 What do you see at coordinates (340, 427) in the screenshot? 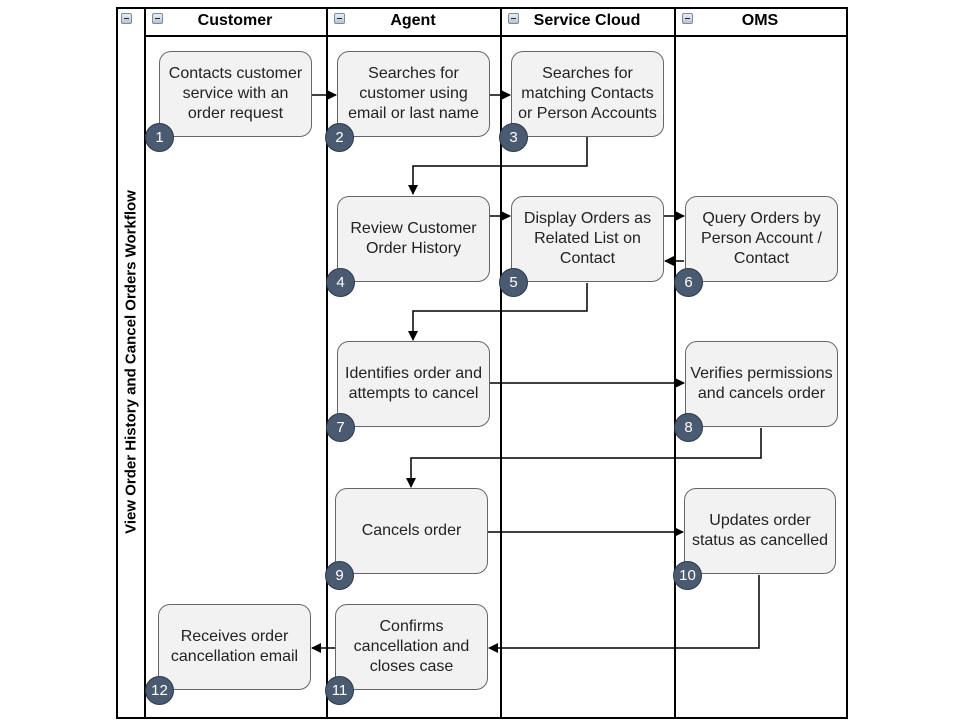
I see `step-badge: 7` at bounding box center [340, 427].